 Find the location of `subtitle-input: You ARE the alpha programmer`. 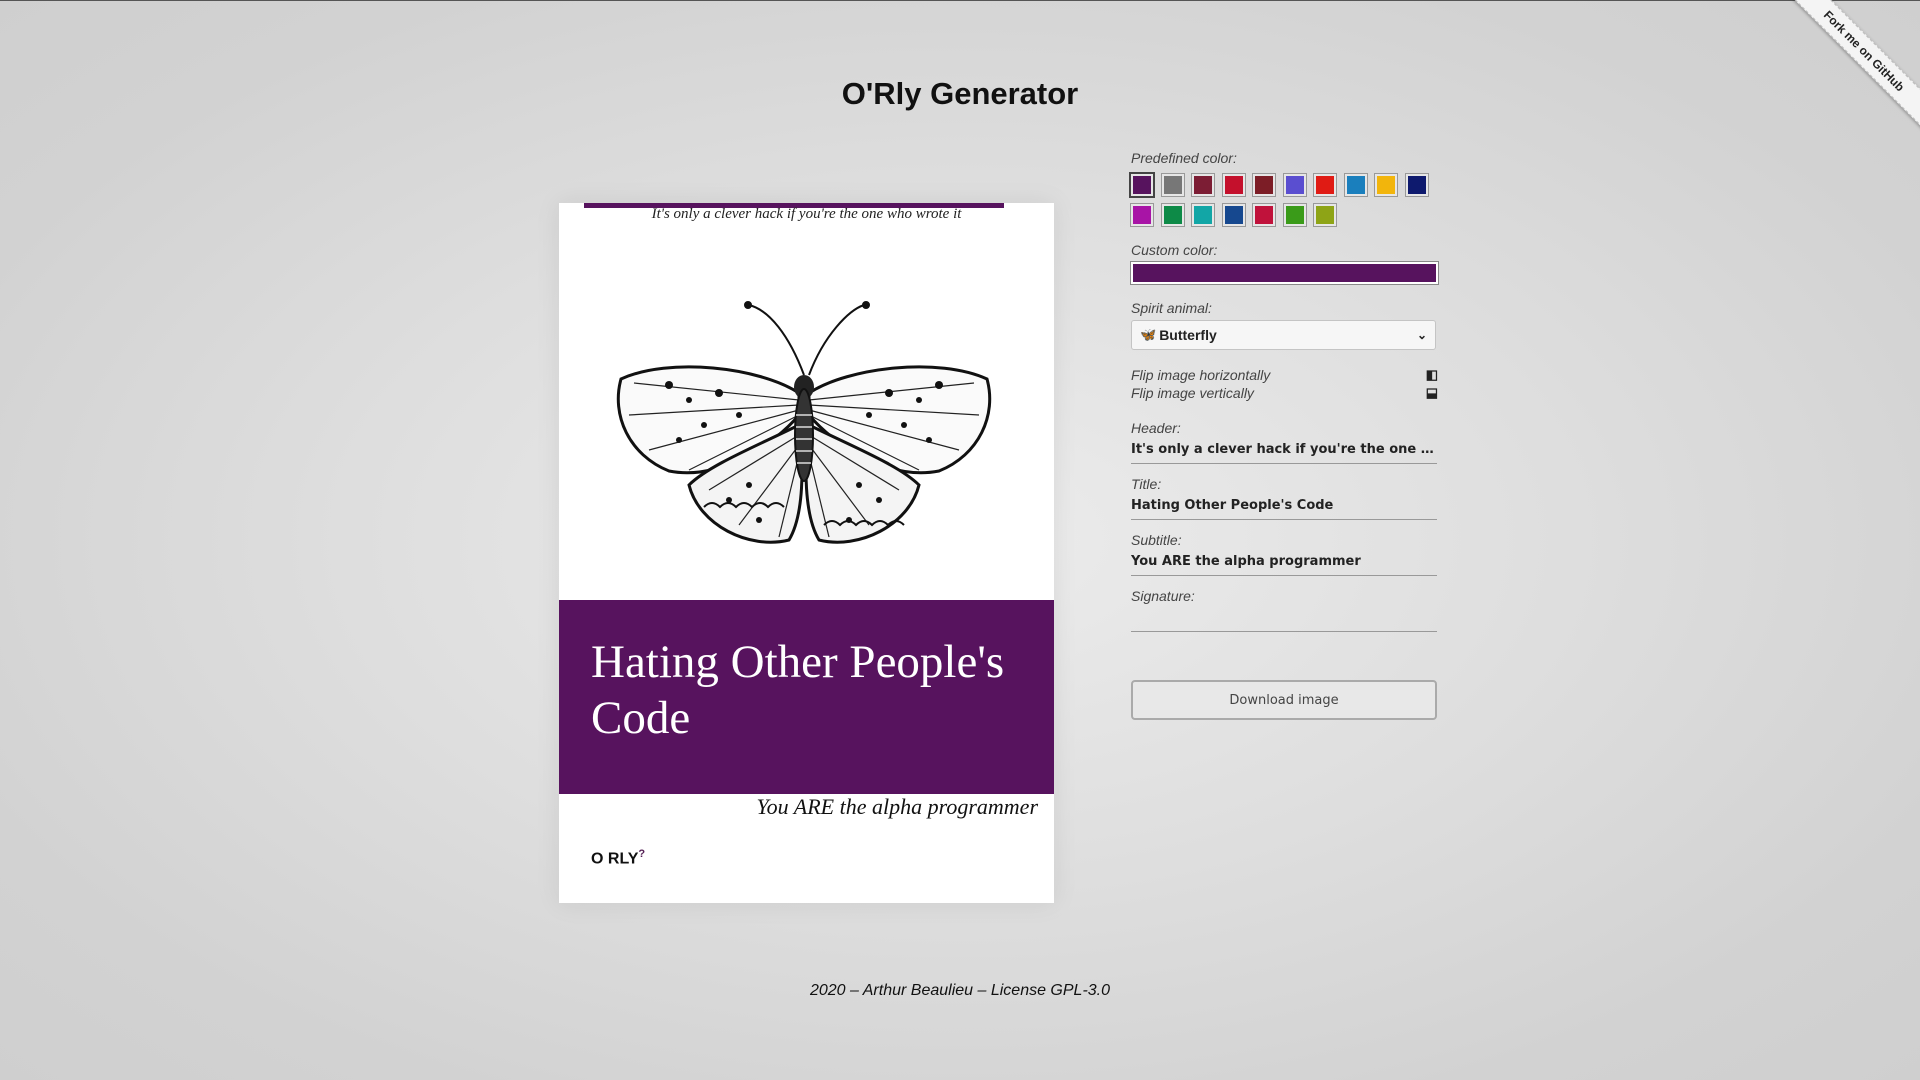

subtitle-input: You ARE the alpha programmer is located at coordinates (1284, 562).